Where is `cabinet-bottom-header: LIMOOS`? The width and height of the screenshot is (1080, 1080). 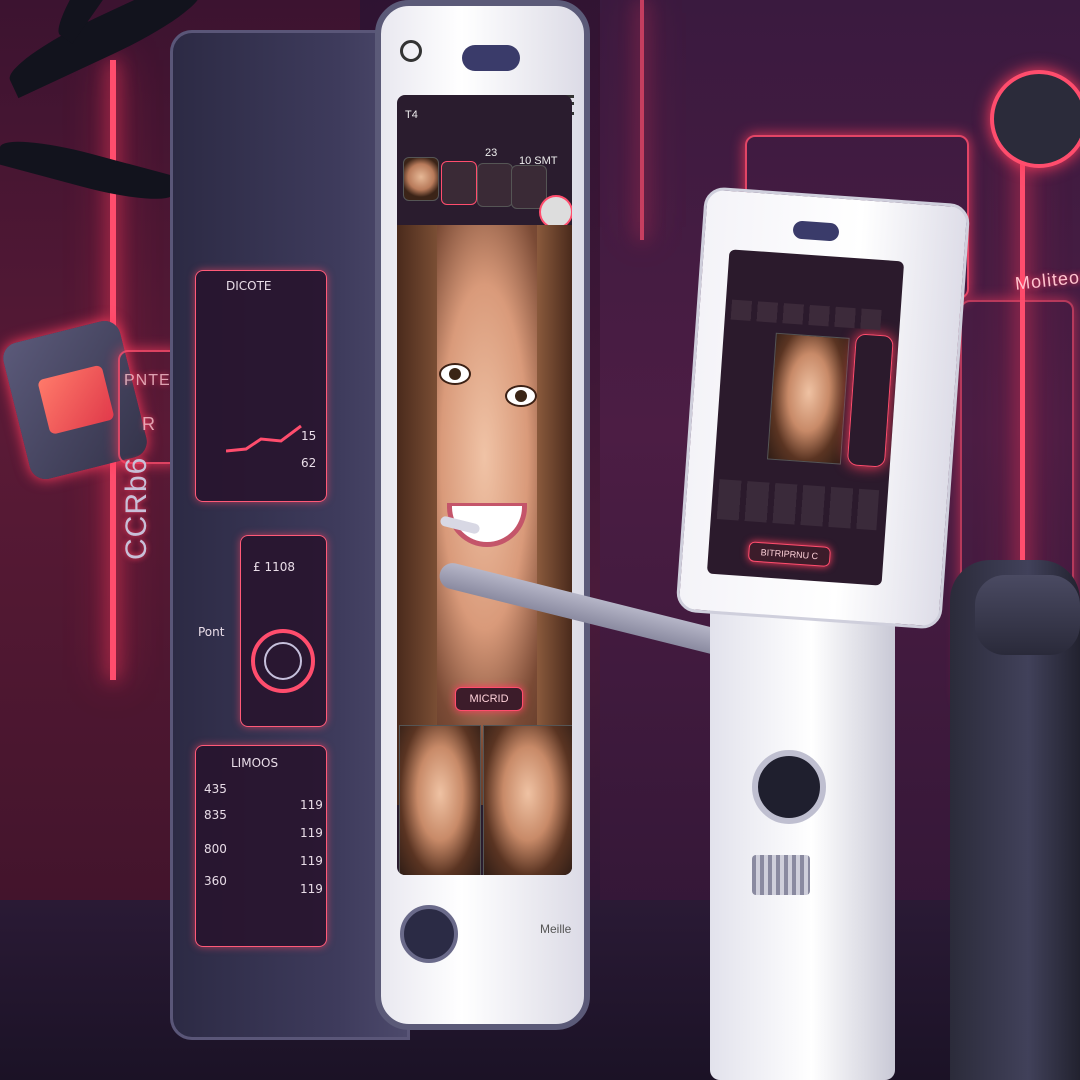 cabinet-bottom-header: LIMOOS is located at coordinates (255, 763).